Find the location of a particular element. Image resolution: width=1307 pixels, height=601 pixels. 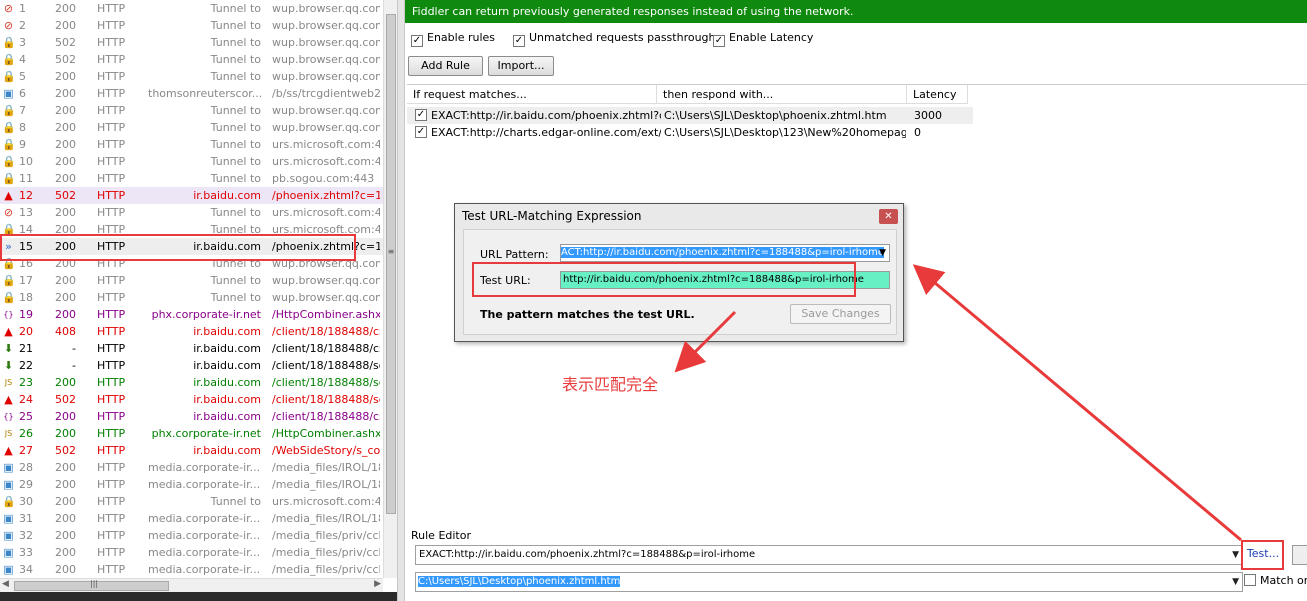

session-url: urs.microsoft.com:443 is located at coordinates (326, 144).